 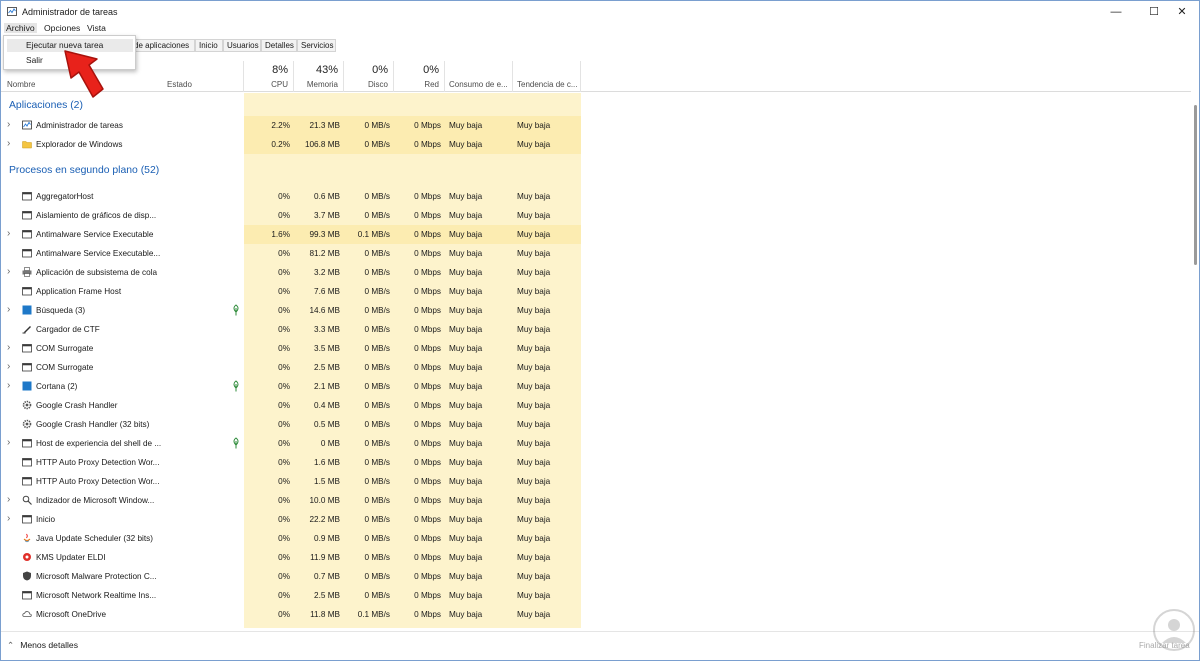 I want to click on scrollbar-thumb, so click(x=1195, y=185).